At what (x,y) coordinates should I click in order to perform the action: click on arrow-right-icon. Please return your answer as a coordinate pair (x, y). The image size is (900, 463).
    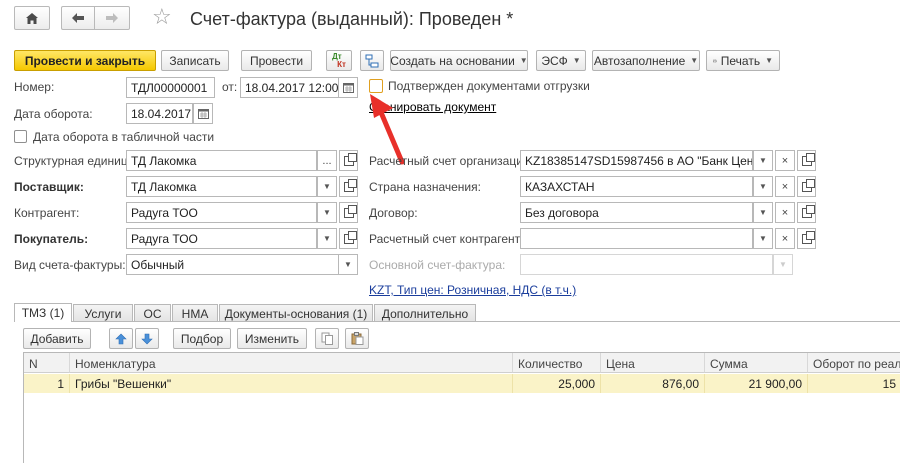
    Looking at the image, I should click on (112, 18).